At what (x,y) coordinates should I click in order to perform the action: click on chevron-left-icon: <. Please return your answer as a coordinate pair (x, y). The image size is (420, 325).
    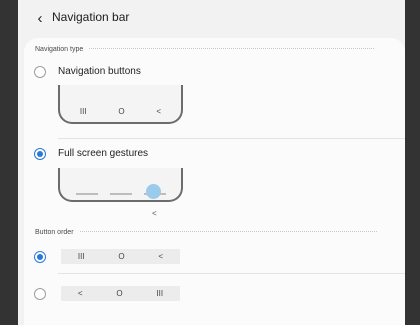
    Looking at the image, I should click on (154, 213).